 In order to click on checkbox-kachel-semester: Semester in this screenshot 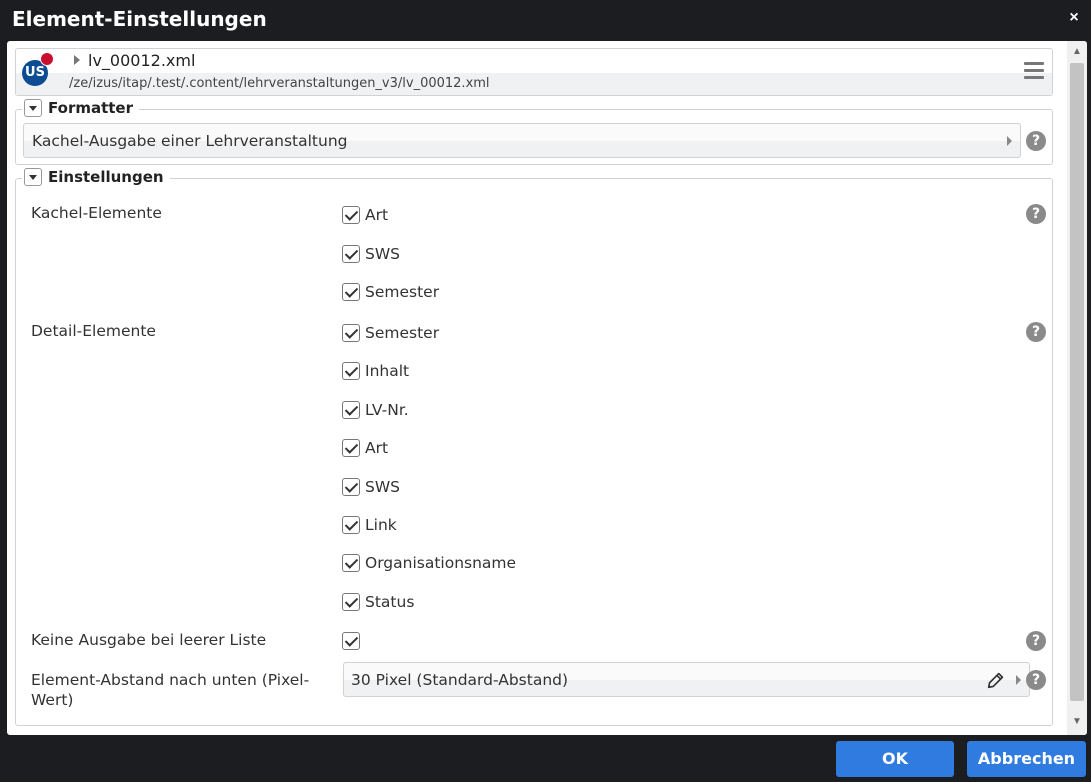, I will do `click(390, 292)`.